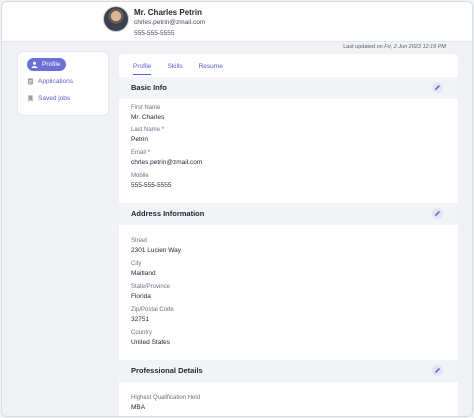 This screenshot has width=474, height=418. Describe the element at coordinates (30, 81) in the screenshot. I see `document-icon` at that location.